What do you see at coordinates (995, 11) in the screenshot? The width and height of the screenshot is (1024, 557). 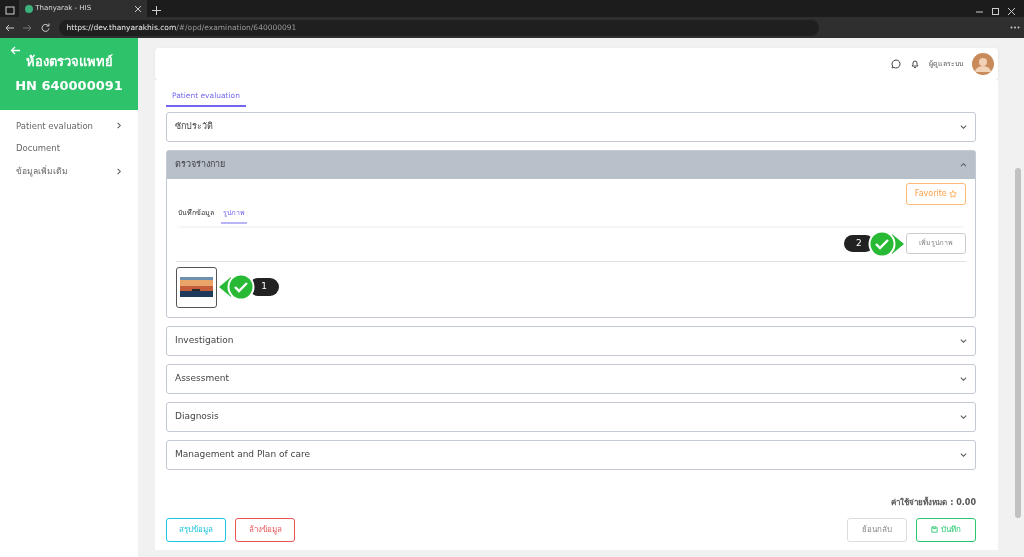 I see `maximize-icon` at bounding box center [995, 11].